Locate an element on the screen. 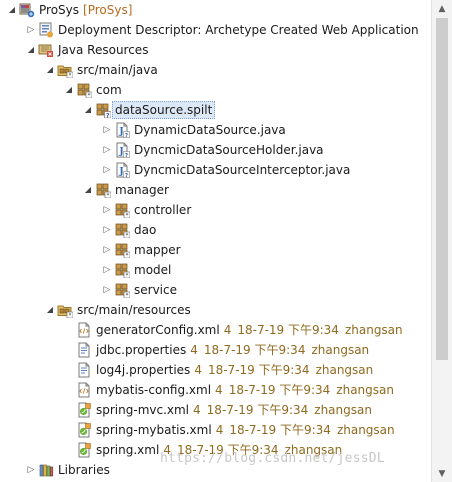  tree-item-datasource-spilt: ◢? dataSource.spilt is located at coordinates (148, 110).